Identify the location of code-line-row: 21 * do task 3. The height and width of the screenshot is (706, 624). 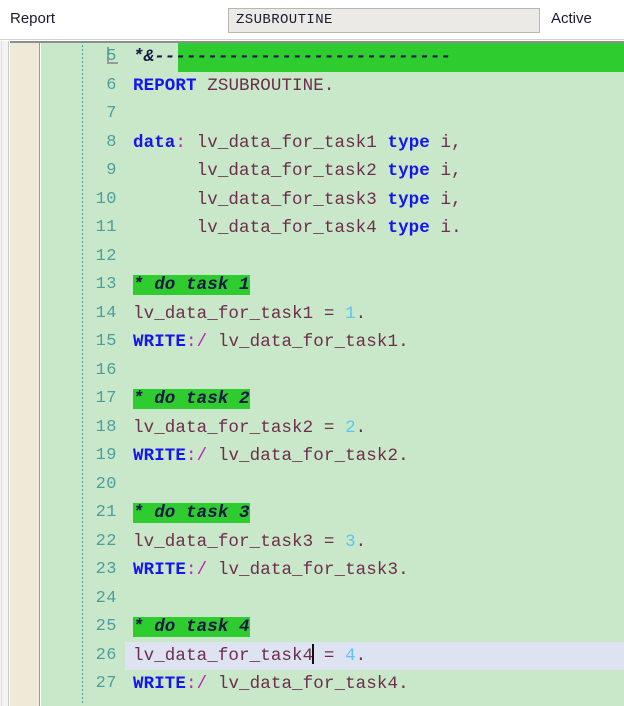
(332, 513).